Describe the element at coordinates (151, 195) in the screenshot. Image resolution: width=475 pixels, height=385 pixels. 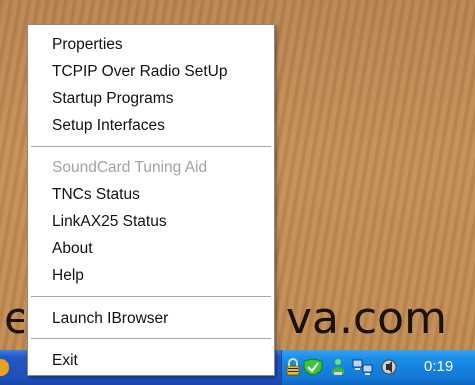
I see `menu-item-tncs-status: TNCs Status` at that location.